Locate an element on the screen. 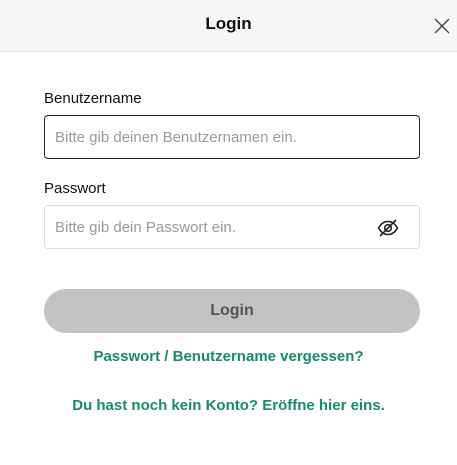 This screenshot has width=457, height=465. username-field-wrapper is located at coordinates (232, 137).